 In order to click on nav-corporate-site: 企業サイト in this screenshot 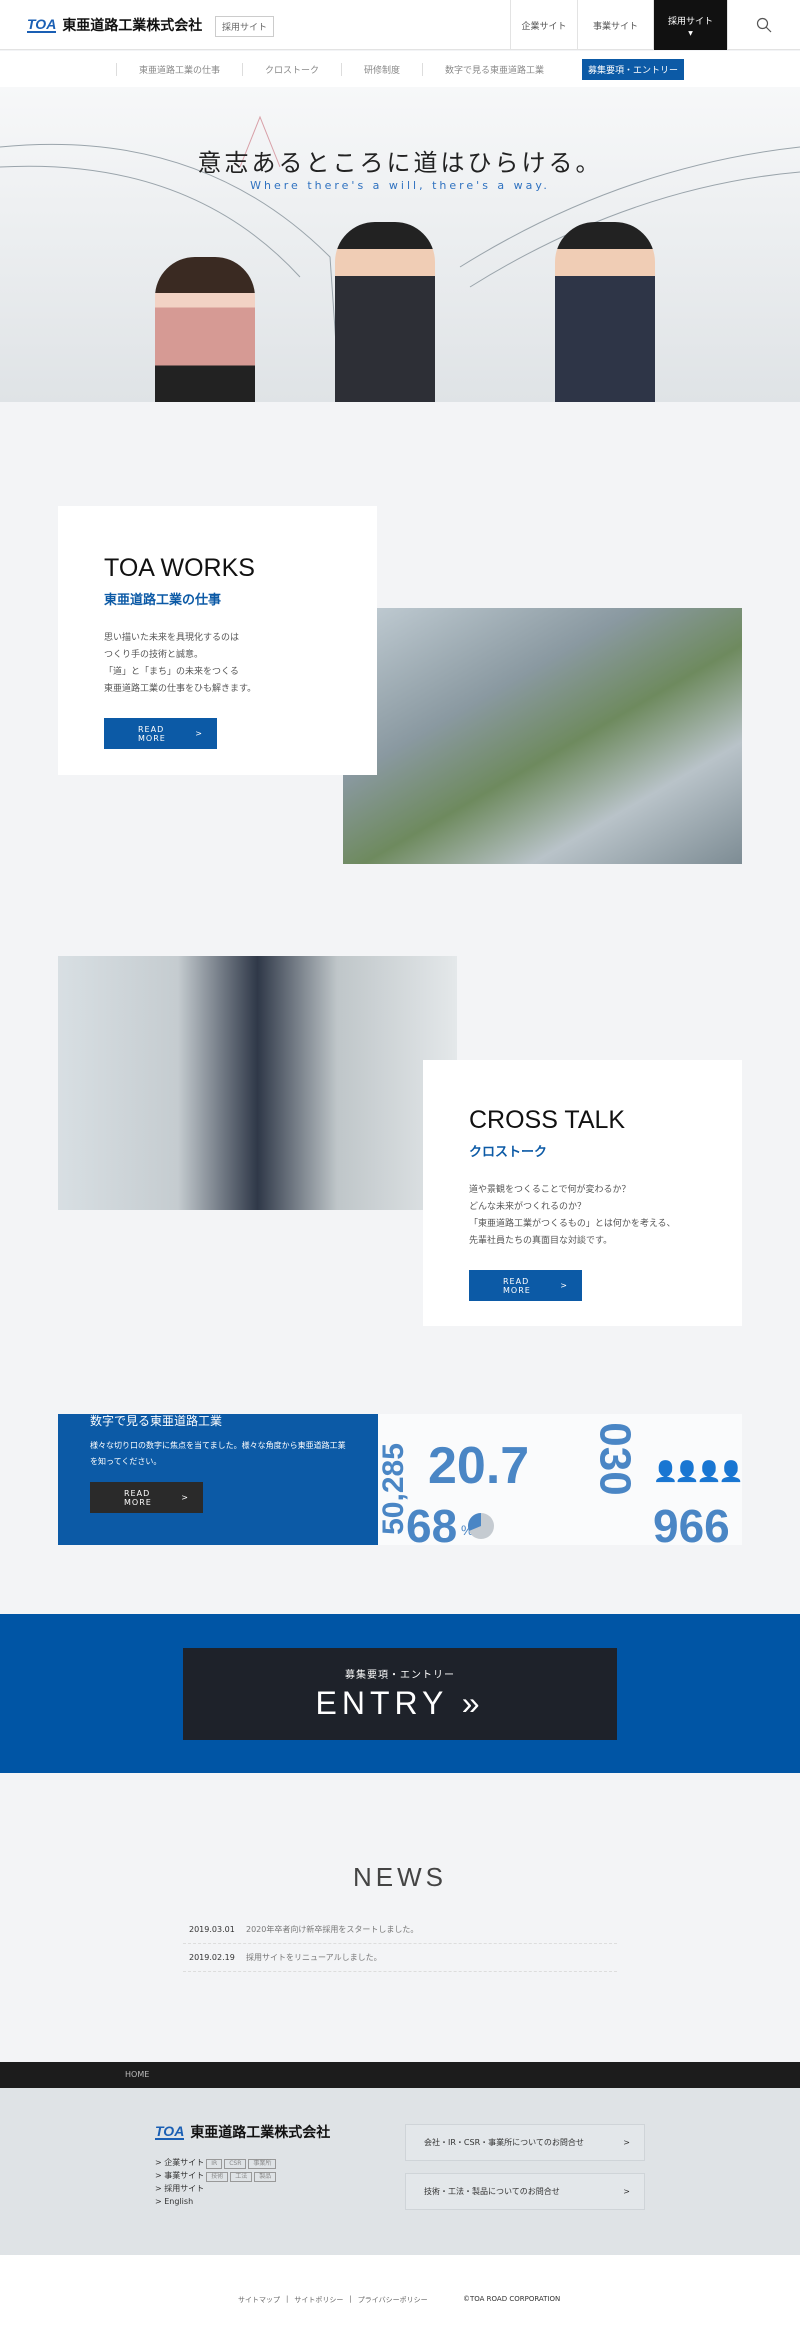, I will do `click(543, 25)`.